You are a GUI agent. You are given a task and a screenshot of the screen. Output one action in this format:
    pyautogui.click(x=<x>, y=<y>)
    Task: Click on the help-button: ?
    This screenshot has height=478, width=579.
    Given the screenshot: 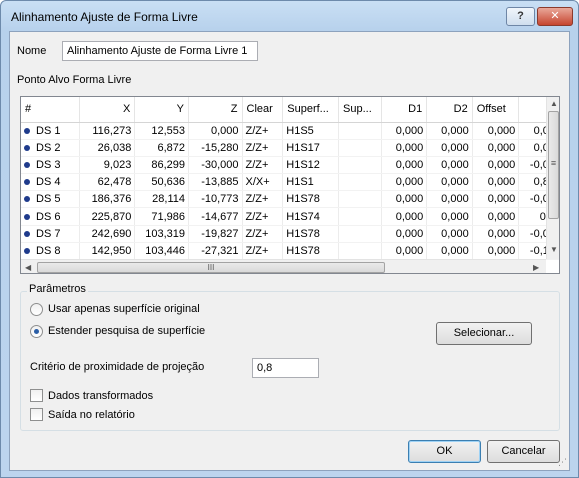 What is the action you would take?
    pyautogui.click(x=520, y=16)
    